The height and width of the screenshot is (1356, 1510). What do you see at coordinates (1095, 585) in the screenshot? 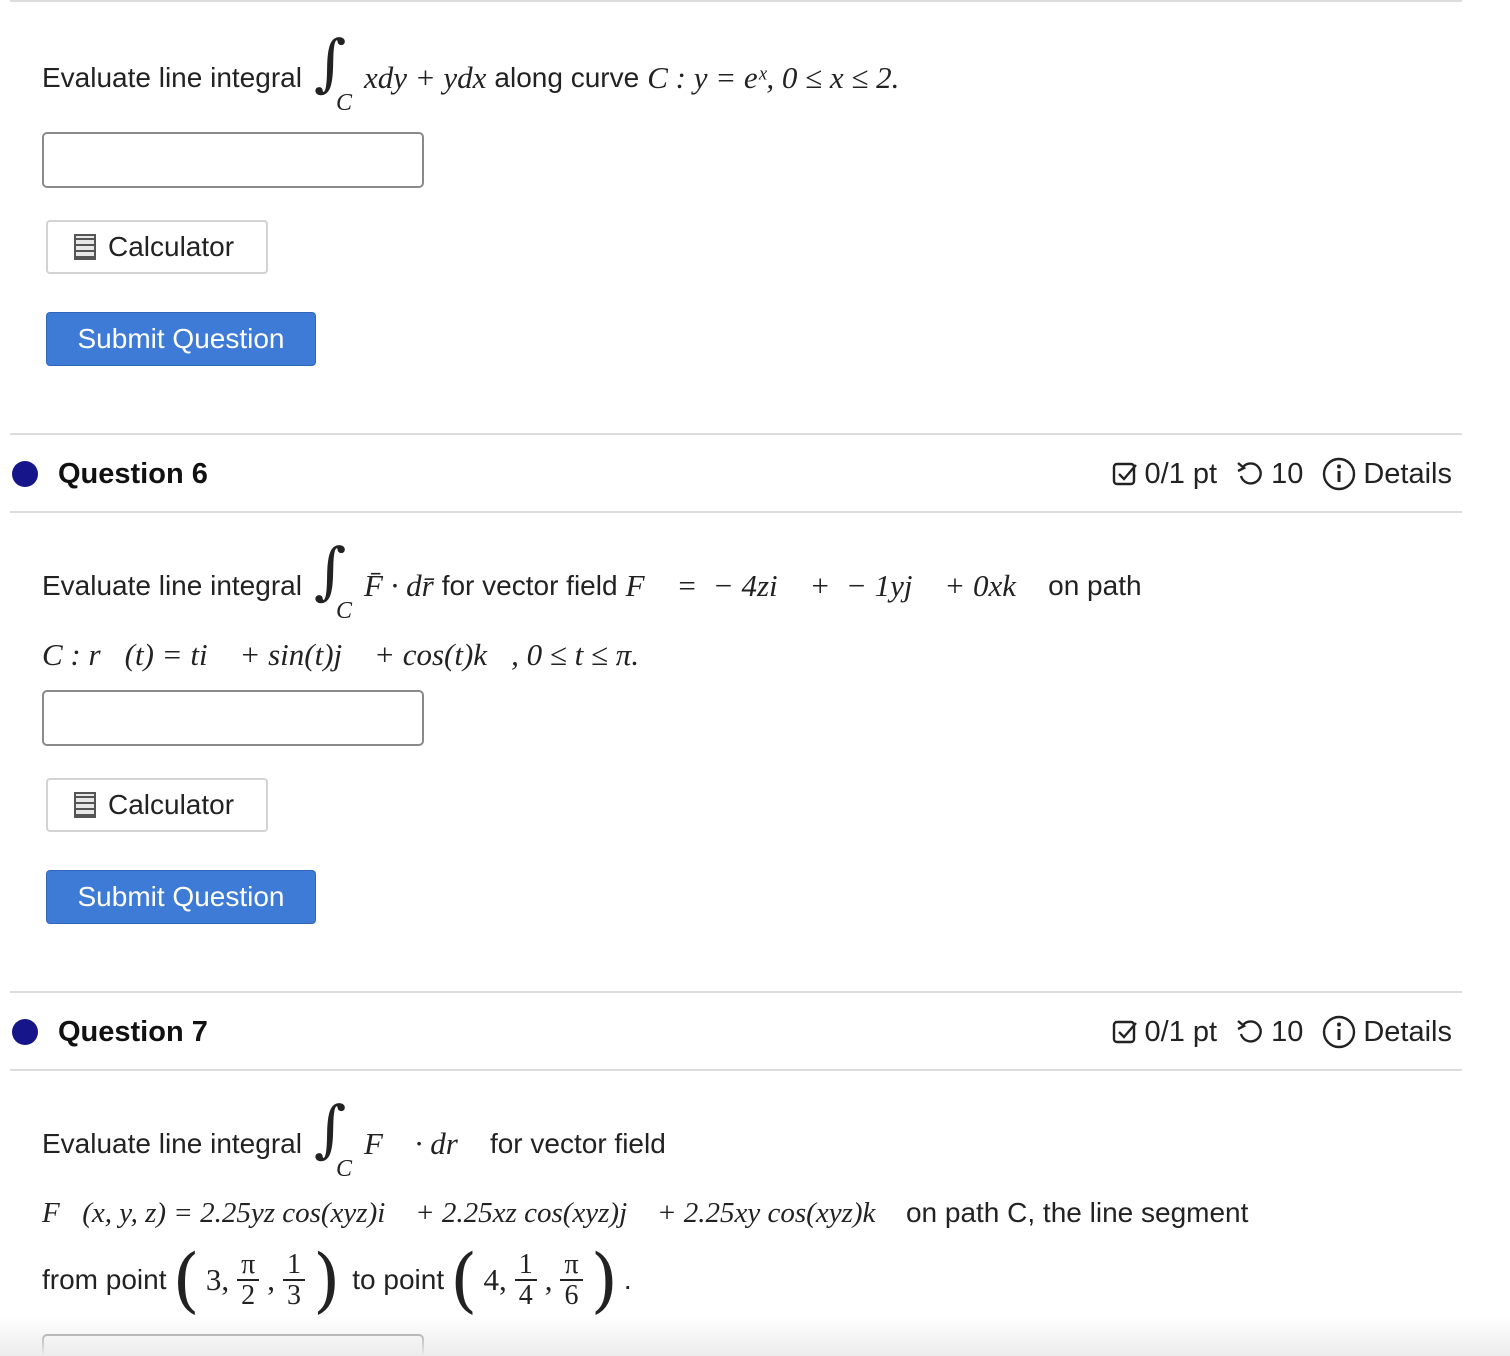
I see `prompt-text: on path` at bounding box center [1095, 585].